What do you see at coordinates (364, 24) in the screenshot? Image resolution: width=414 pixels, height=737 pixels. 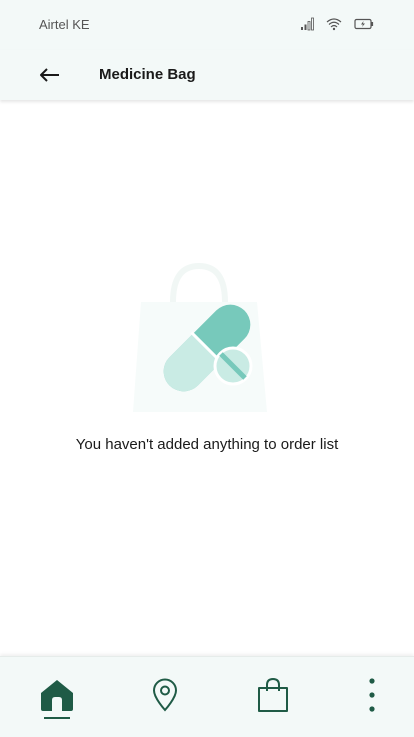 I see `battery-icon` at bounding box center [364, 24].